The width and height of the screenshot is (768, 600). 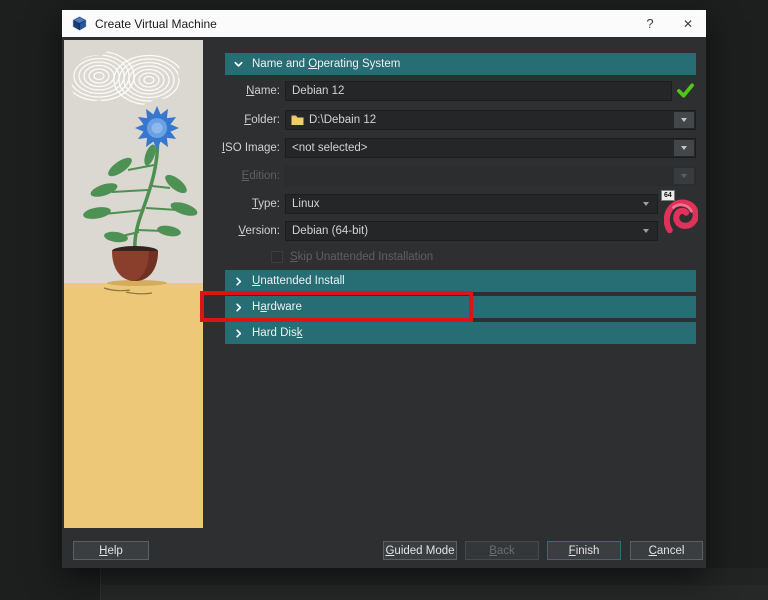 What do you see at coordinates (471, 204) in the screenshot?
I see `type-field: Linux` at bounding box center [471, 204].